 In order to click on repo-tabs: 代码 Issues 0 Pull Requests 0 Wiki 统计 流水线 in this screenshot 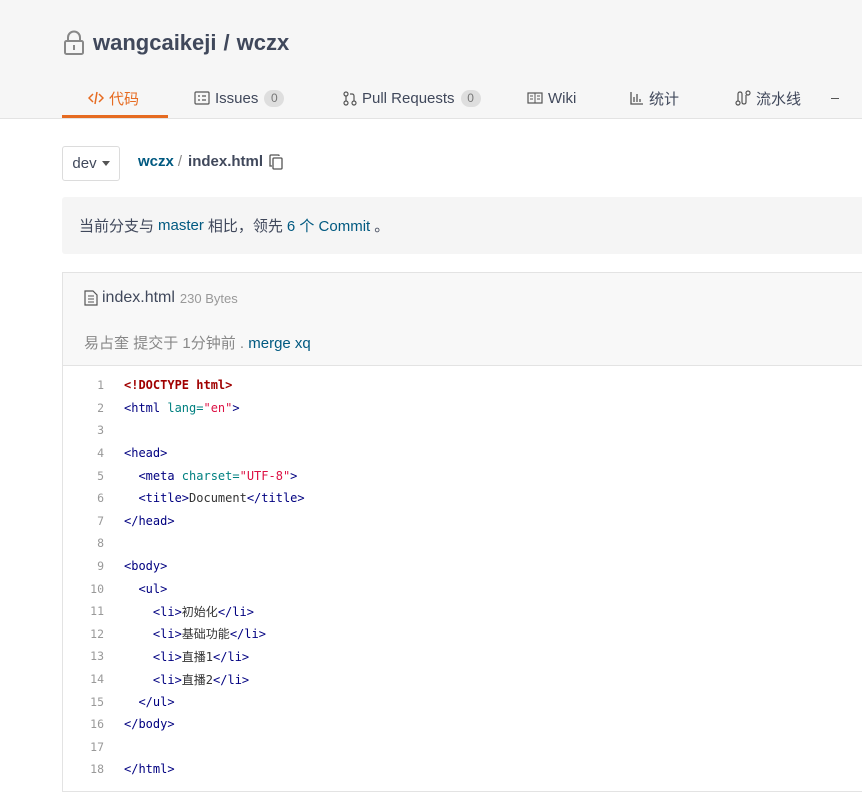, I will do `click(451, 98)`.